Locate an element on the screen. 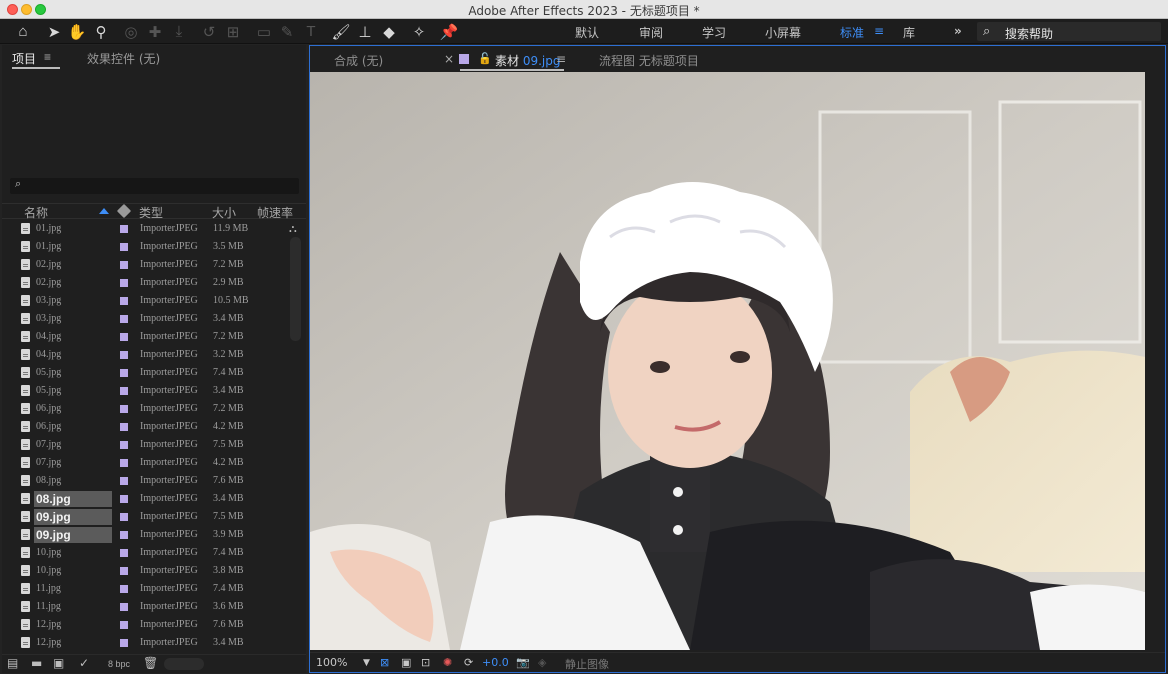 The width and height of the screenshot is (1168, 674). workspace-review: 审阅 is located at coordinates (651, 32).